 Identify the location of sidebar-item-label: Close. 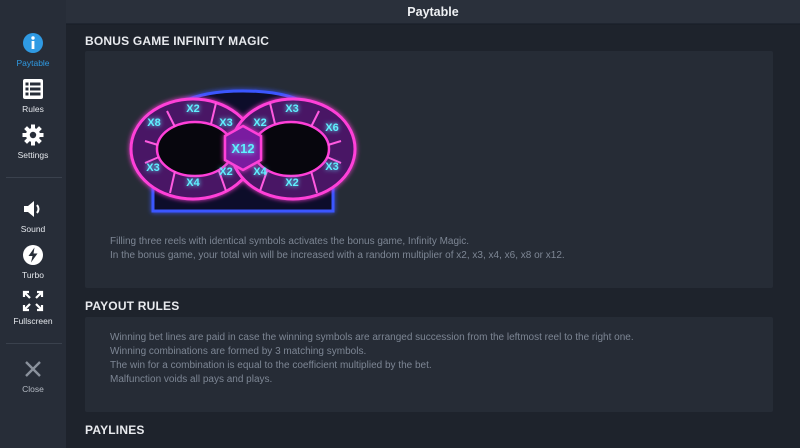
(33, 389).